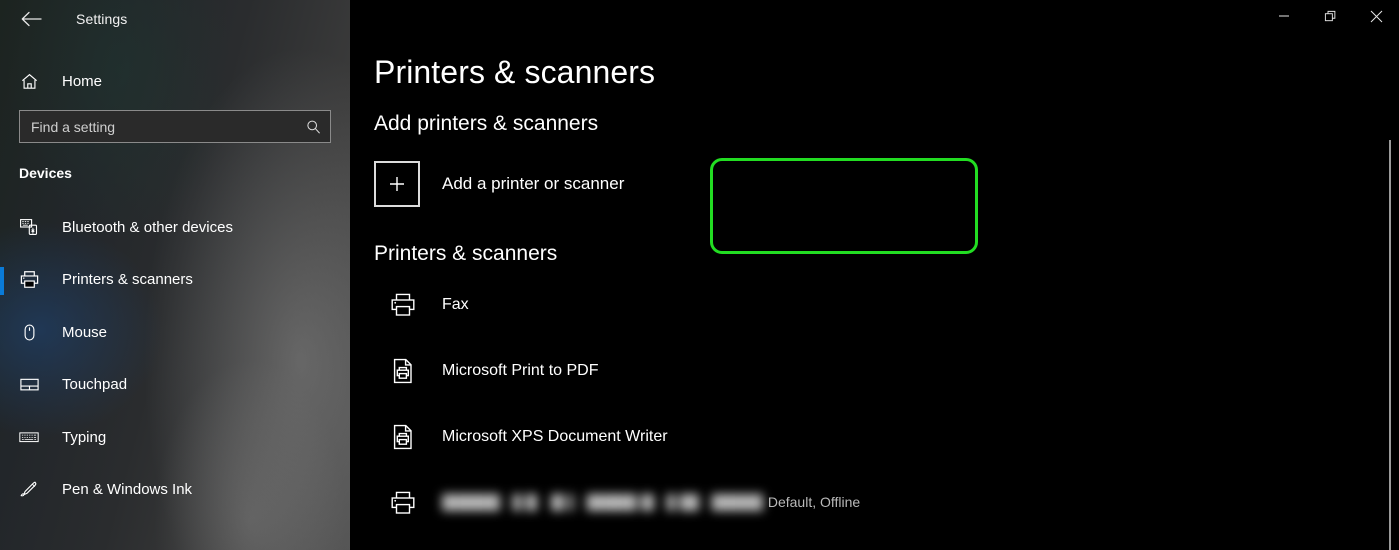 Image resolution: width=1399 pixels, height=550 pixels. Describe the element at coordinates (127, 490) in the screenshot. I see `sidebar-item-label: Pen & Windows Ink` at that location.